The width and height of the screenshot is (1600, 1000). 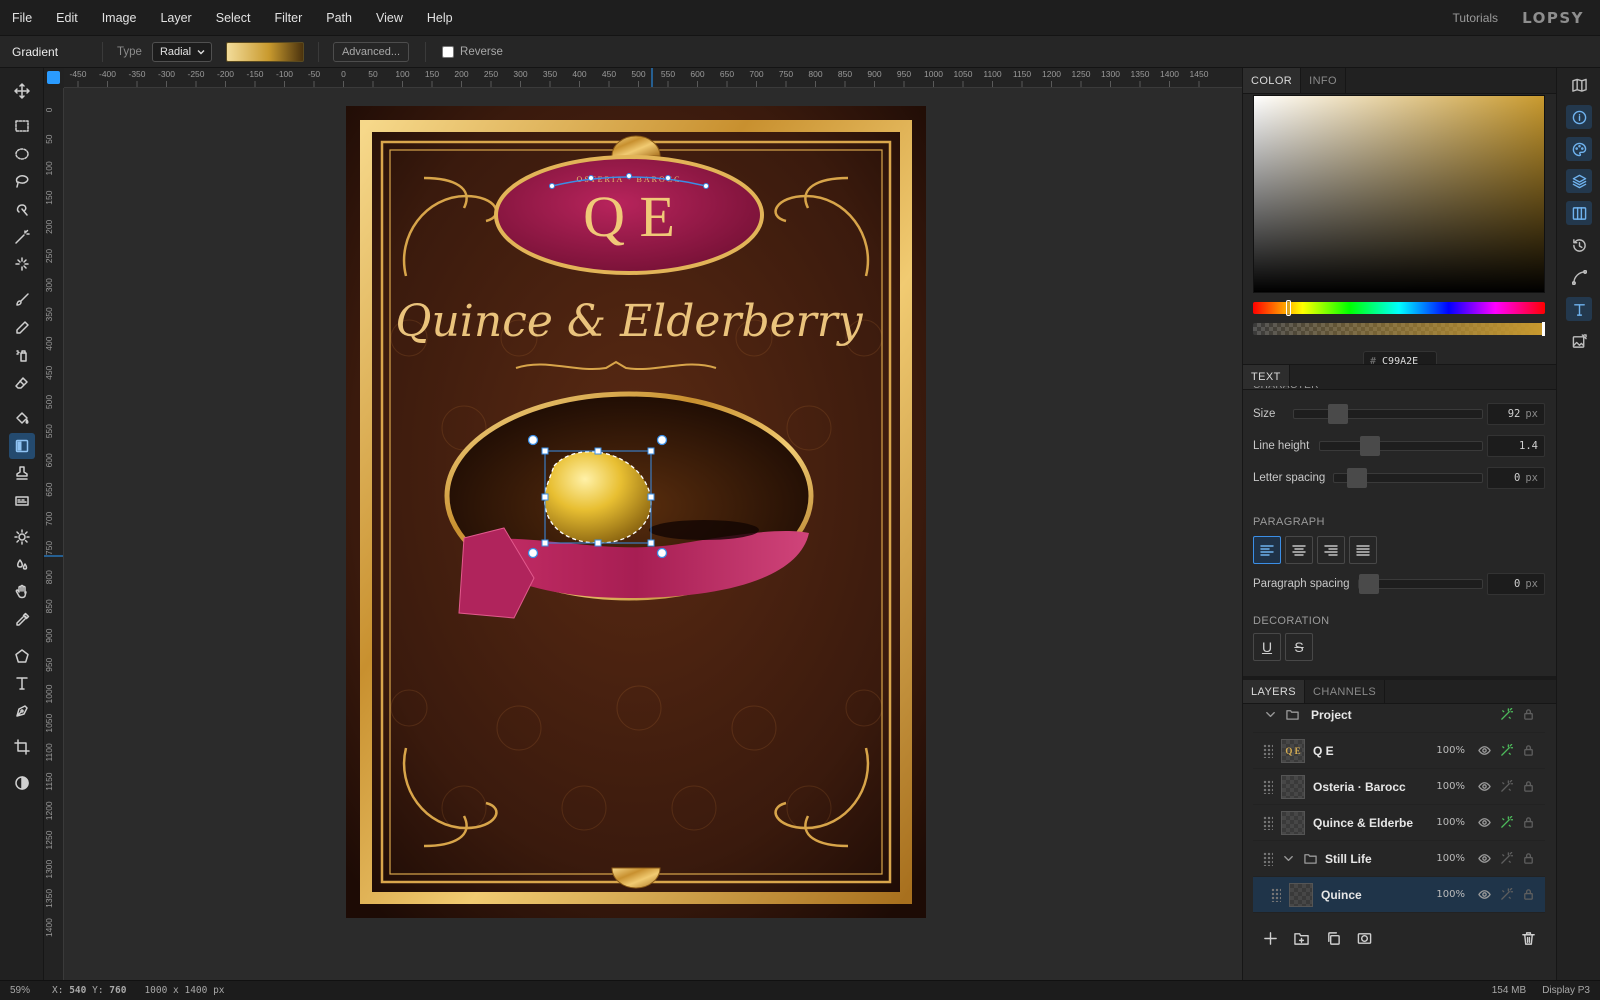 What do you see at coordinates (1388, 414) in the screenshot?
I see `size-slider` at bounding box center [1388, 414].